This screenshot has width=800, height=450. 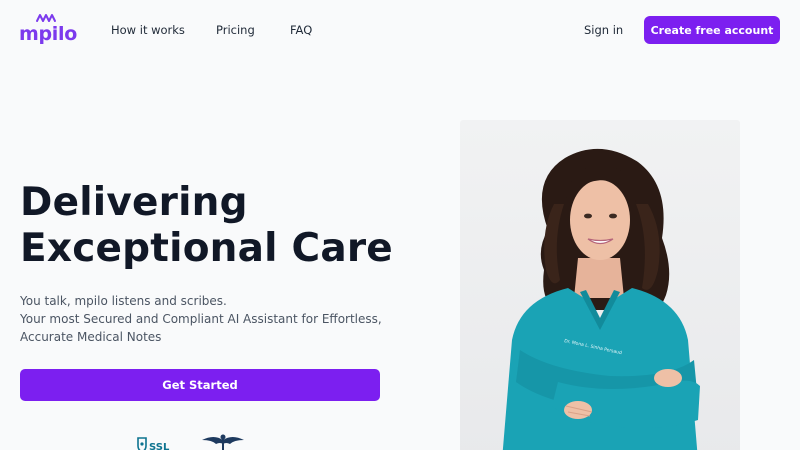 I want to click on brand-logo: mpilo, so click(x=48, y=30).